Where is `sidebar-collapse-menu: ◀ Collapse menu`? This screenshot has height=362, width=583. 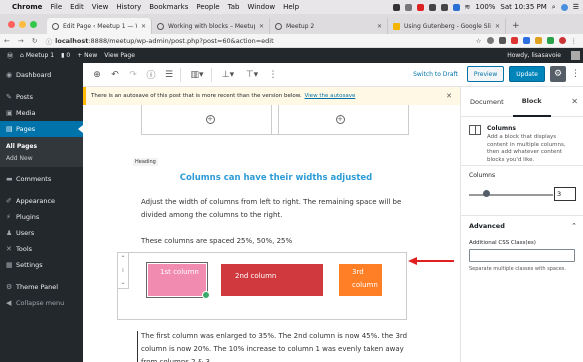
sidebar-collapse-menu: ◀ Collapse menu is located at coordinates (41, 303).